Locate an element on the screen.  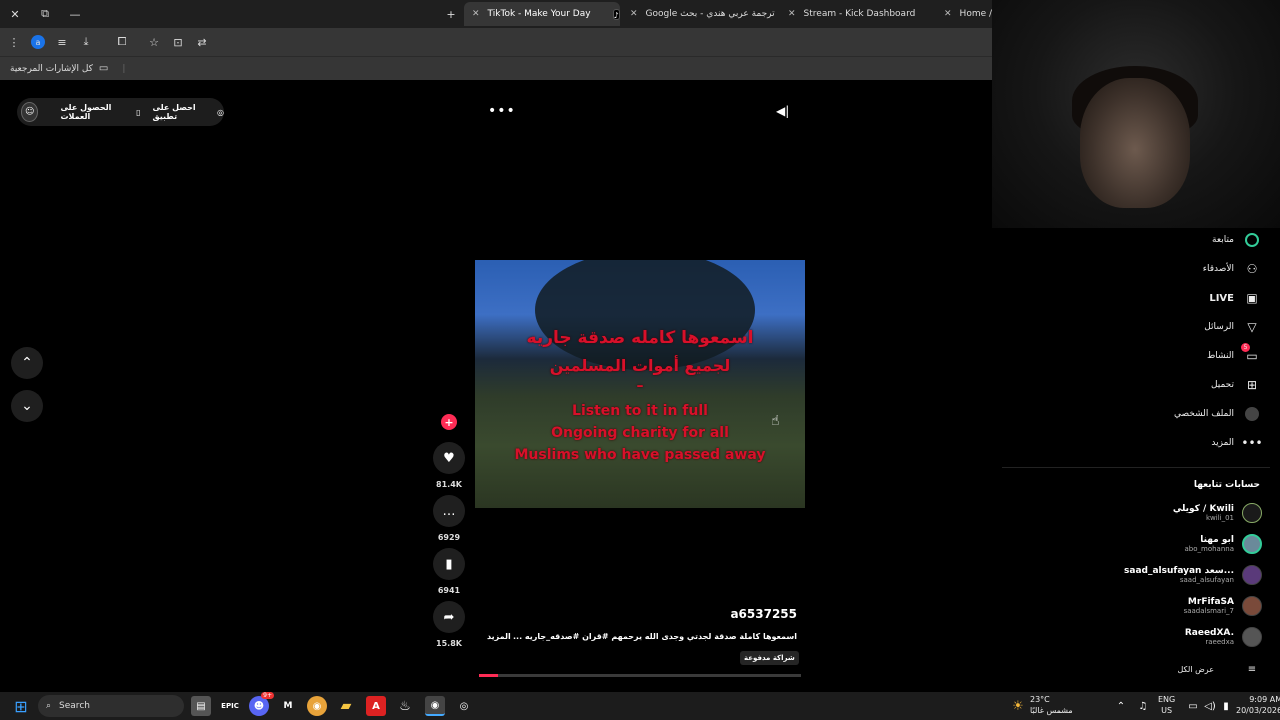
taskbar-search: ⌕ Search is located at coordinates (111, 706).